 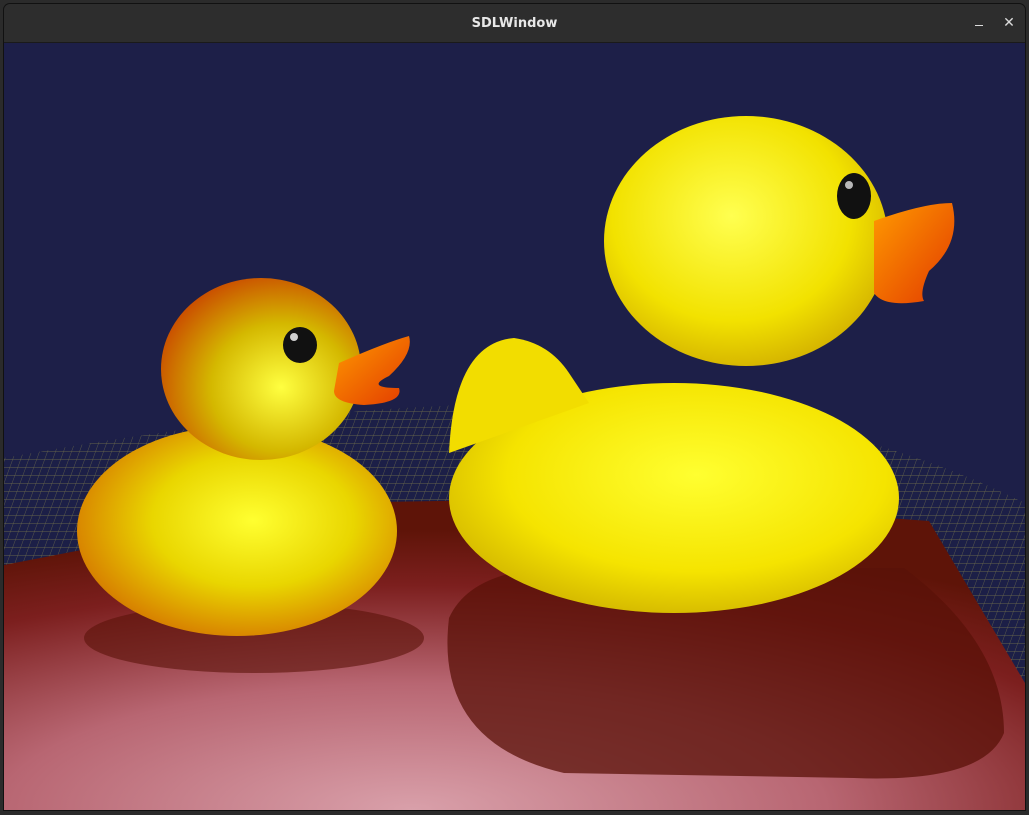 What do you see at coordinates (979, 25) in the screenshot?
I see `minimize-icon` at bounding box center [979, 25].